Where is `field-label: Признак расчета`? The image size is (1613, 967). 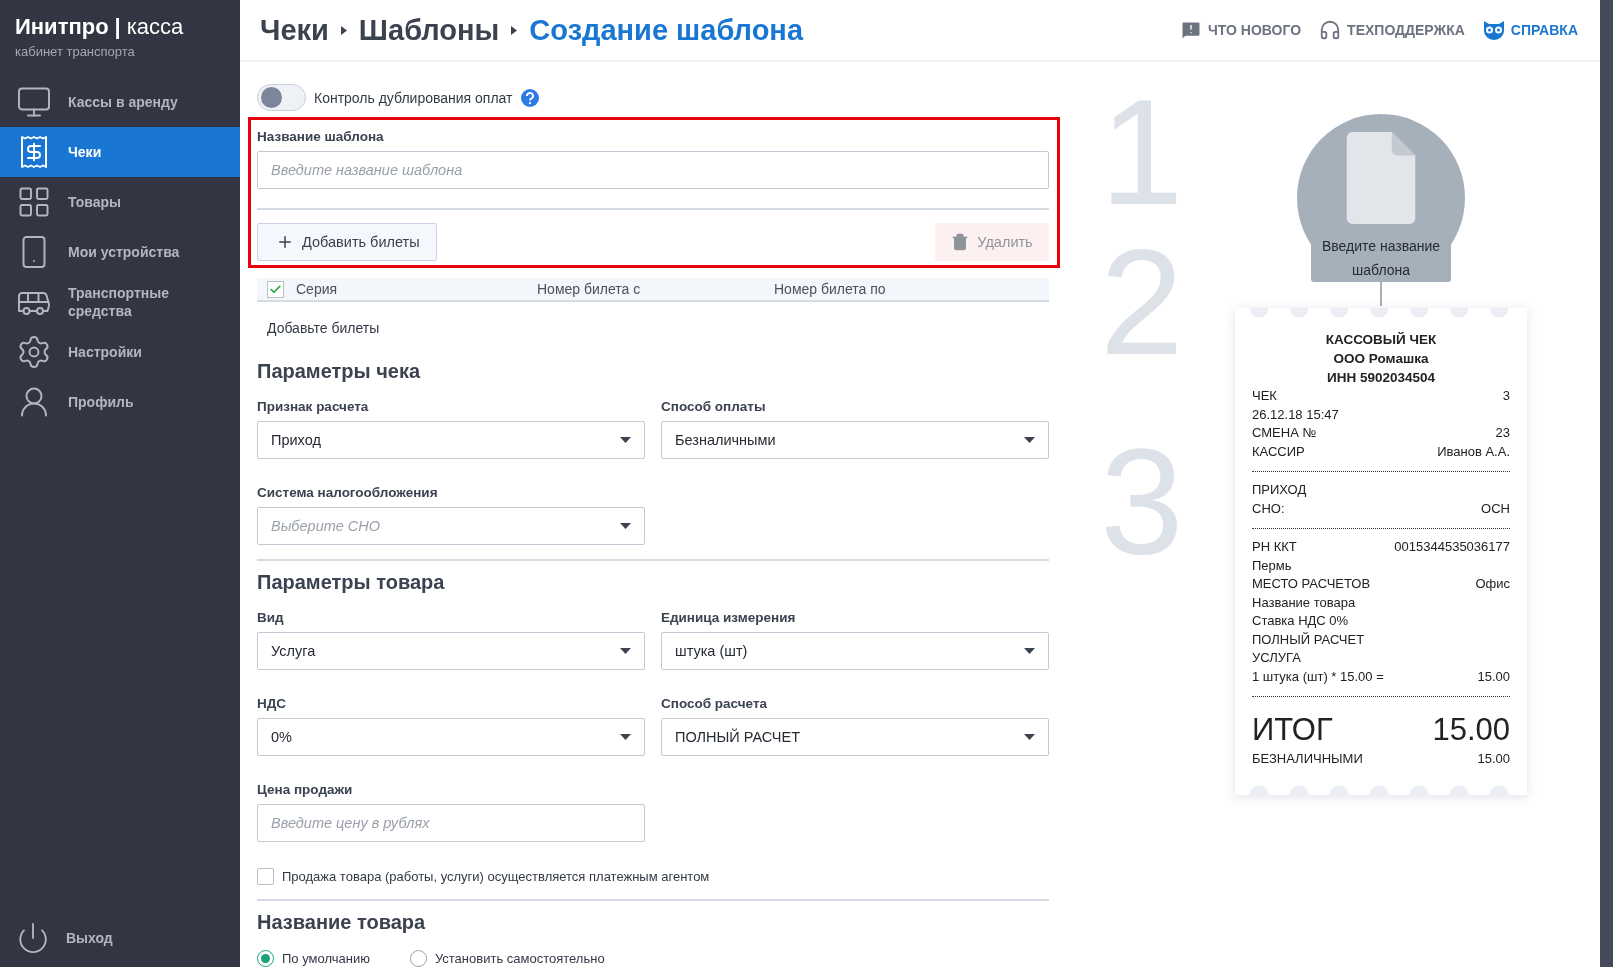
field-label: Признак расчета is located at coordinates (313, 406).